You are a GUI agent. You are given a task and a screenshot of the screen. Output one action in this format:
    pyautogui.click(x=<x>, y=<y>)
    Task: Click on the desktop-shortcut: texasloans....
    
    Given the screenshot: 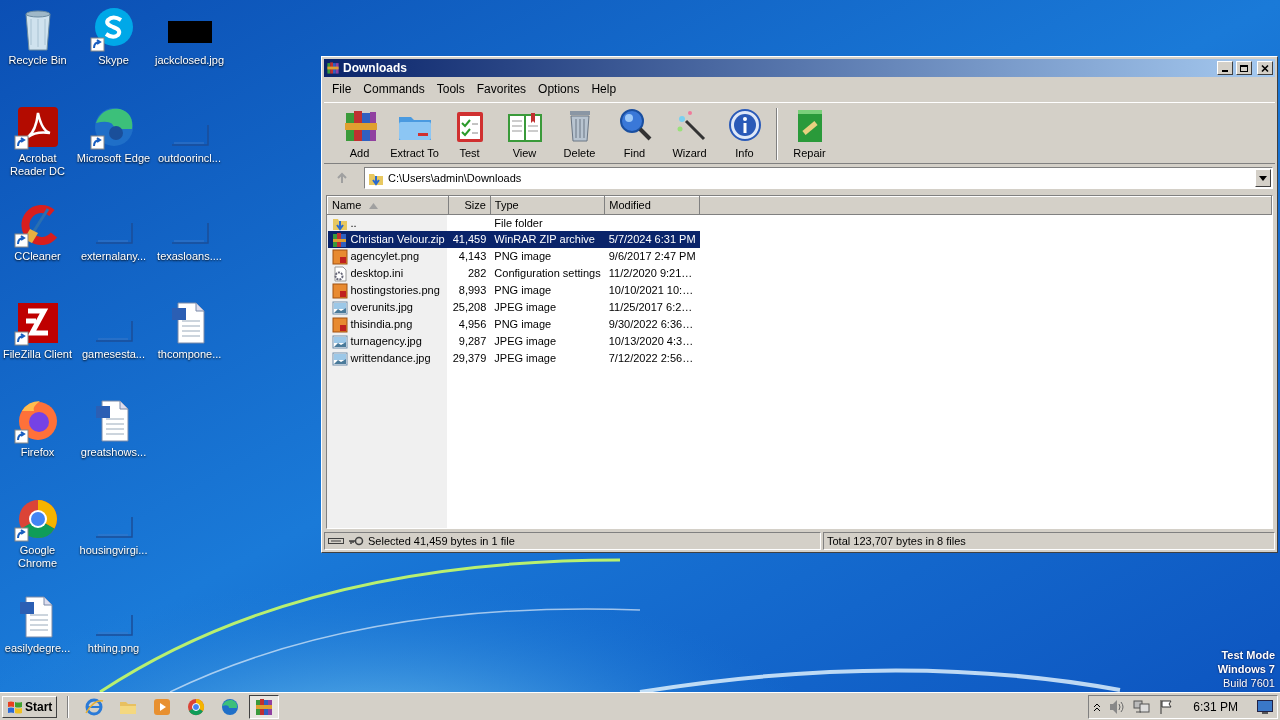 What is the action you would take?
    pyautogui.click(x=189, y=251)
    